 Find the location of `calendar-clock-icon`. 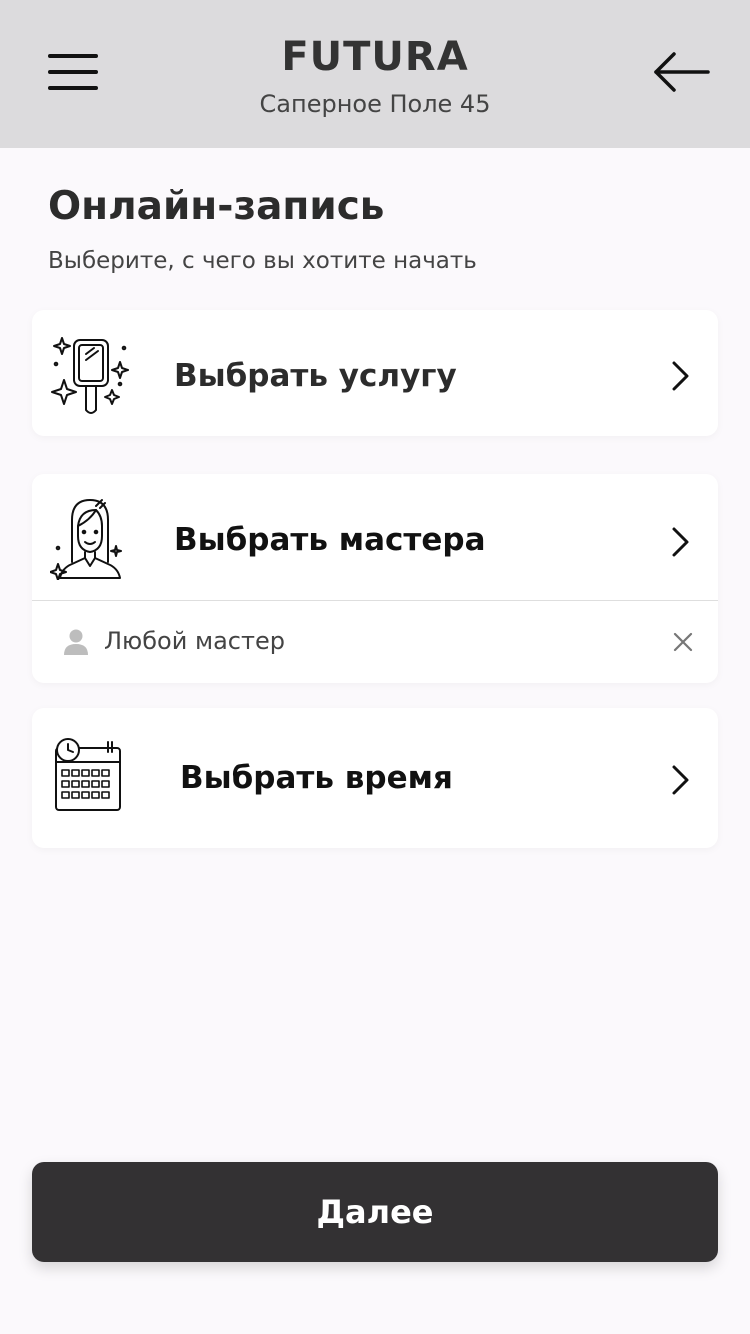

calendar-clock-icon is located at coordinates (88, 774).